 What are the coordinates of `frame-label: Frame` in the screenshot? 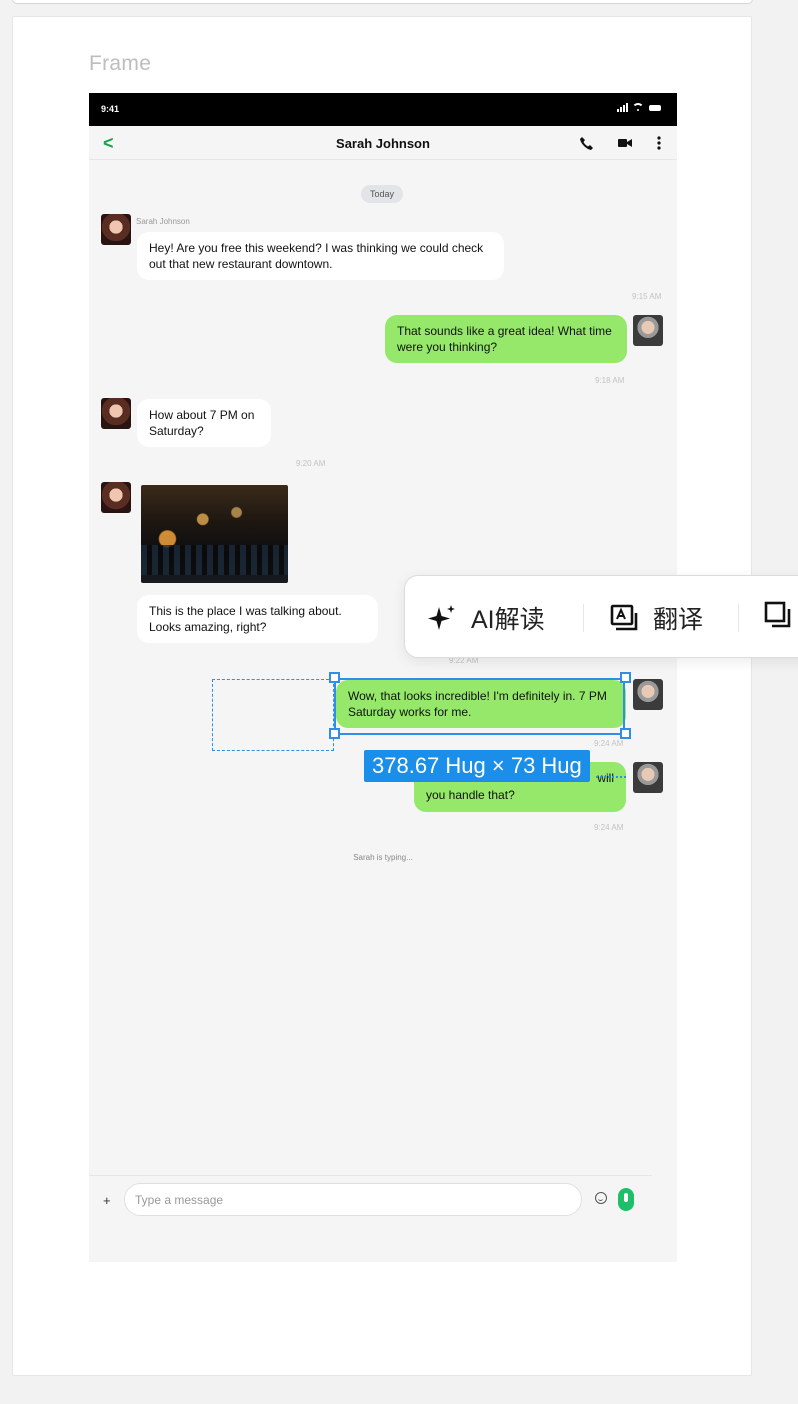 It's located at (120, 64).